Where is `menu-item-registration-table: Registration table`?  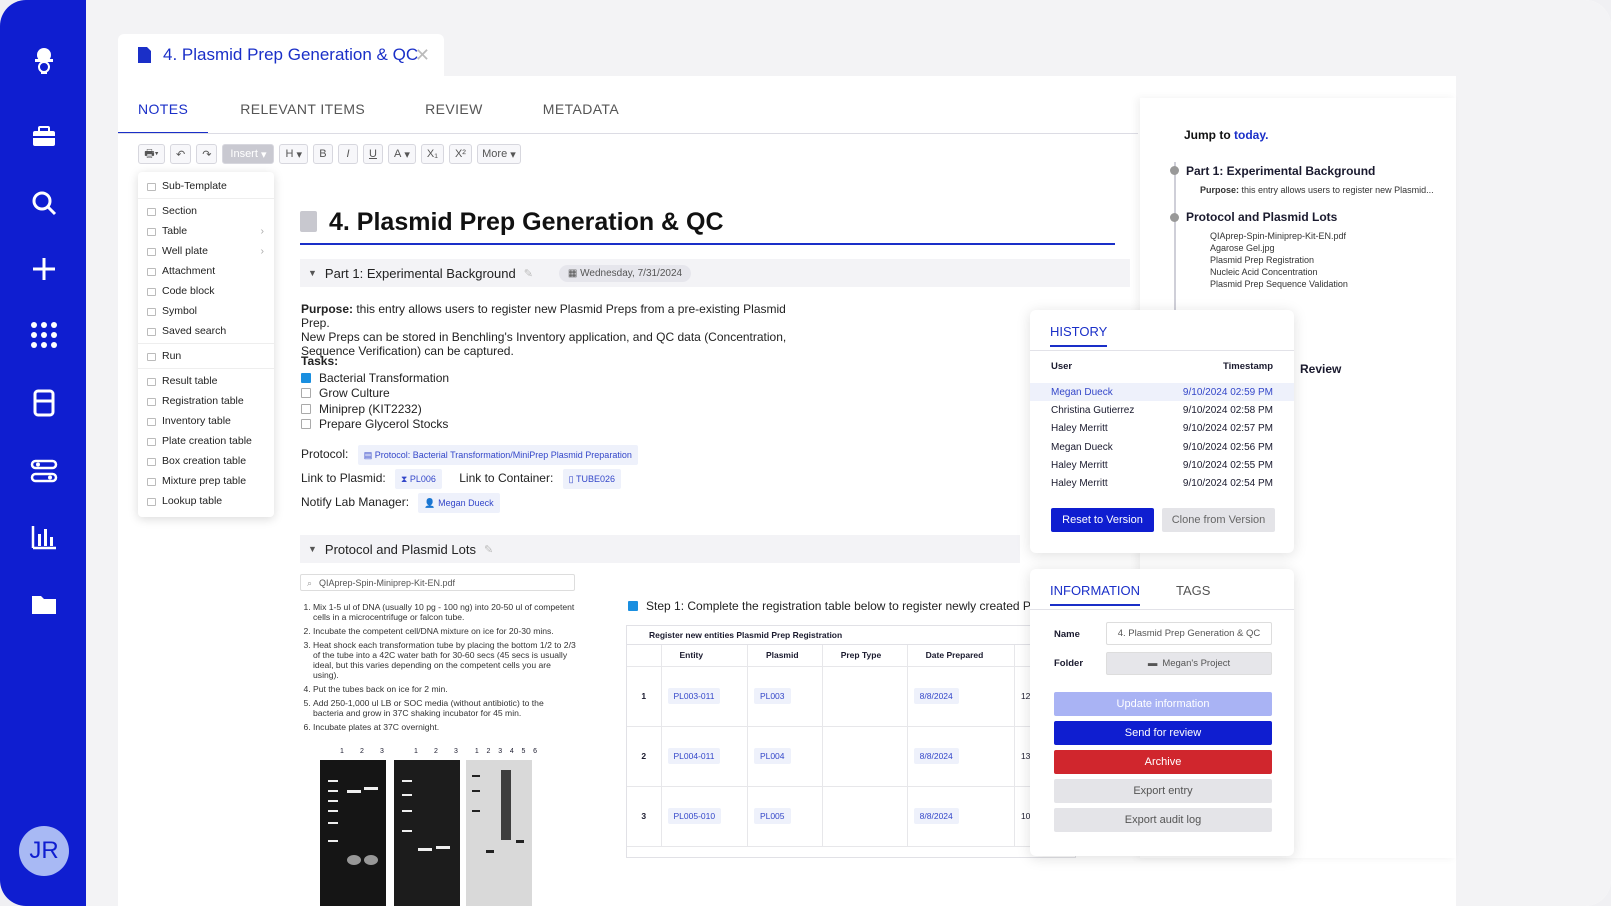 menu-item-registration-table: Registration table is located at coordinates (206, 401).